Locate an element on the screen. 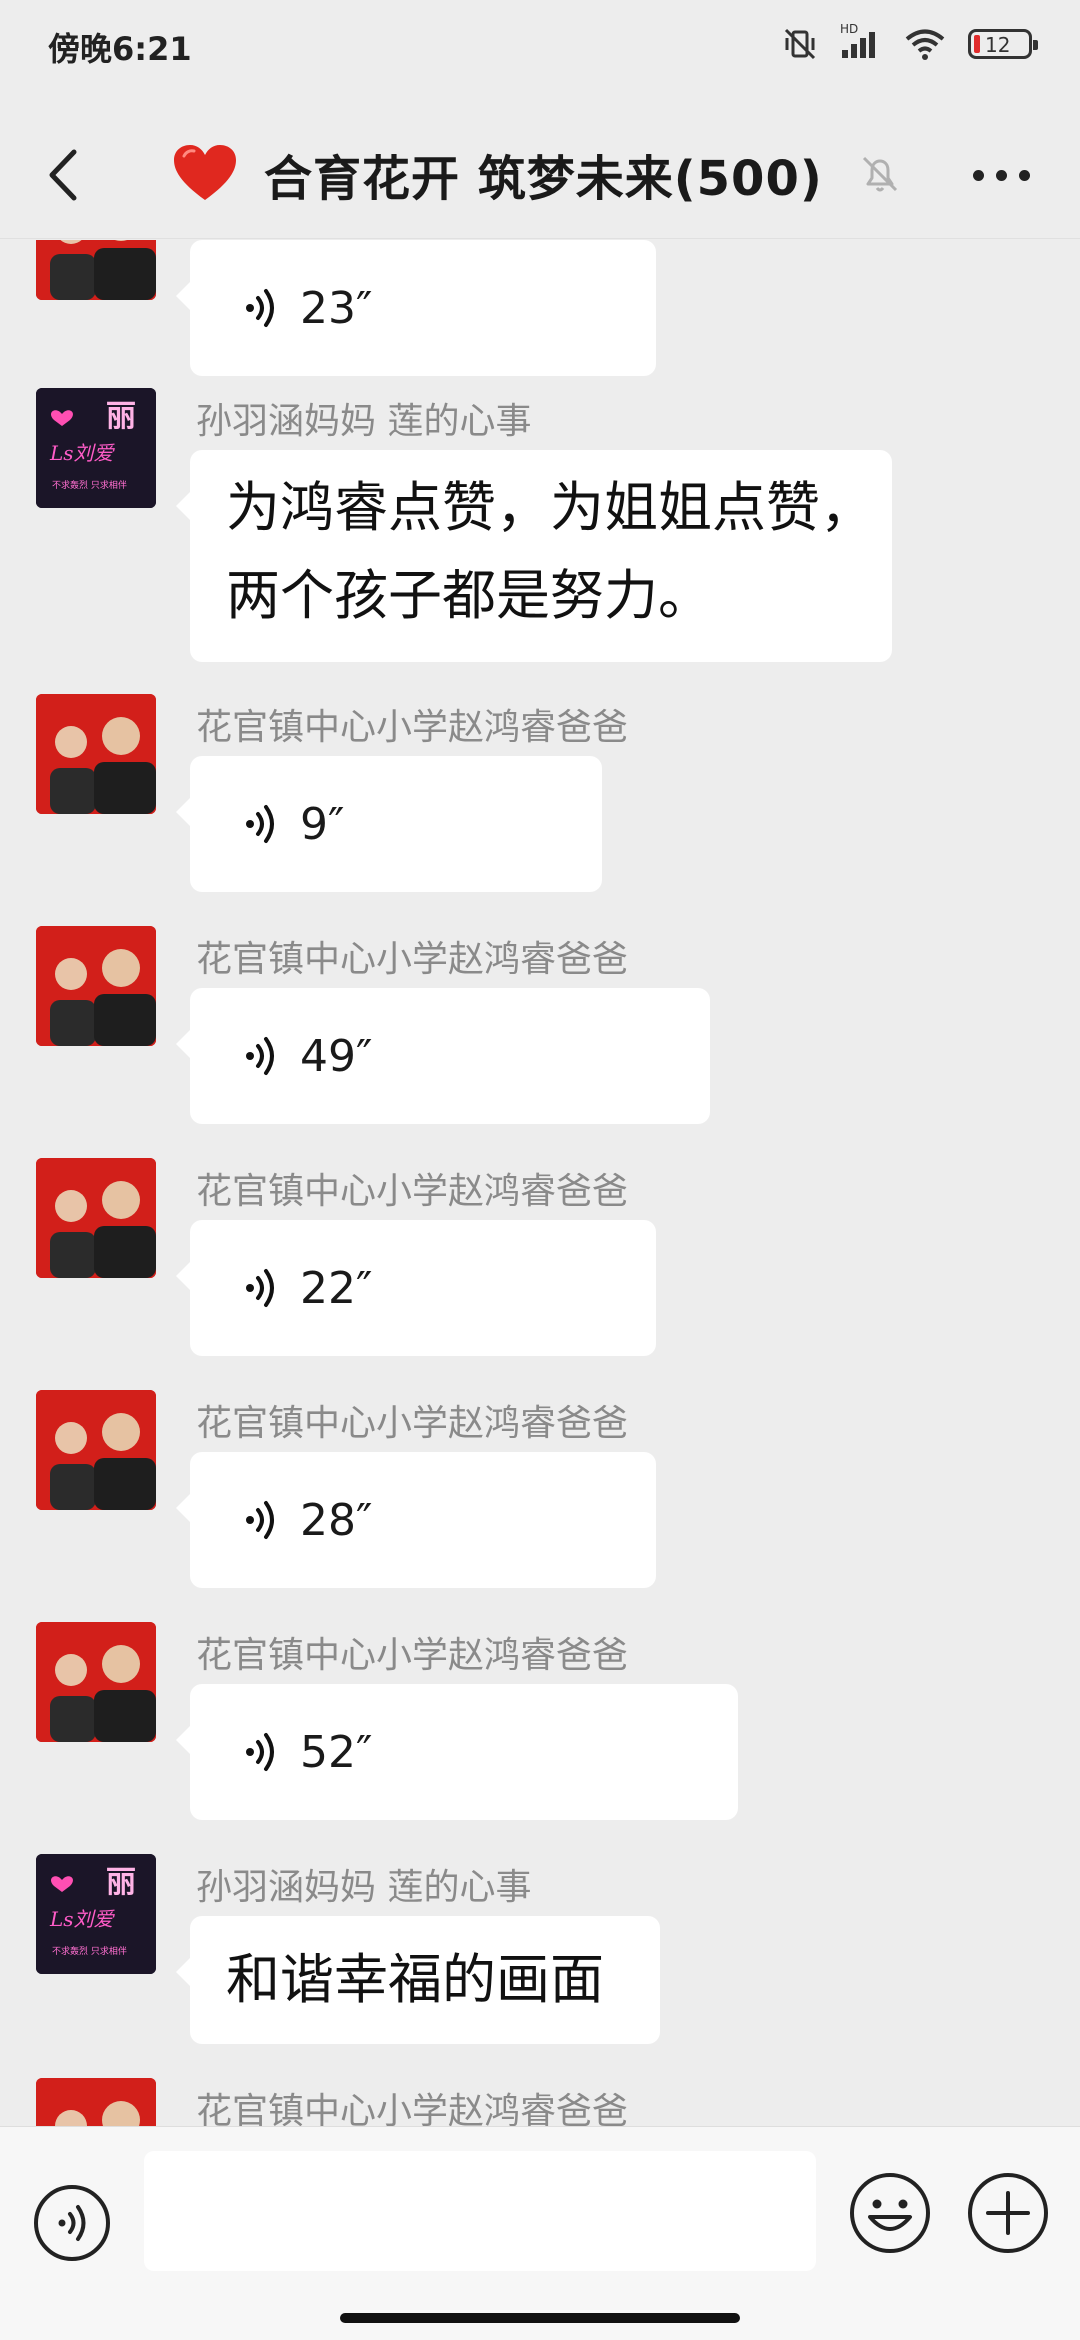 The height and width of the screenshot is (2340, 1080). chat-title-text: 合育花开 筑梦未来(500) is located at coordinates (543, 179).